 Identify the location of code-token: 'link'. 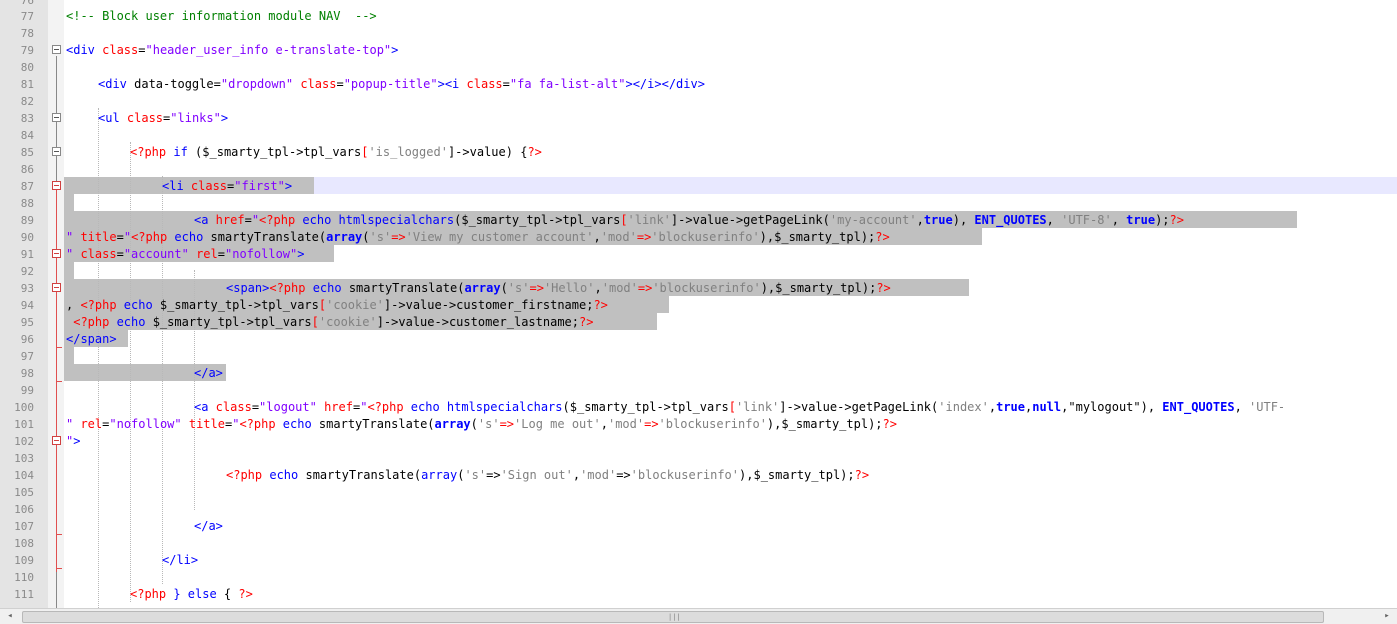
(649, 220).